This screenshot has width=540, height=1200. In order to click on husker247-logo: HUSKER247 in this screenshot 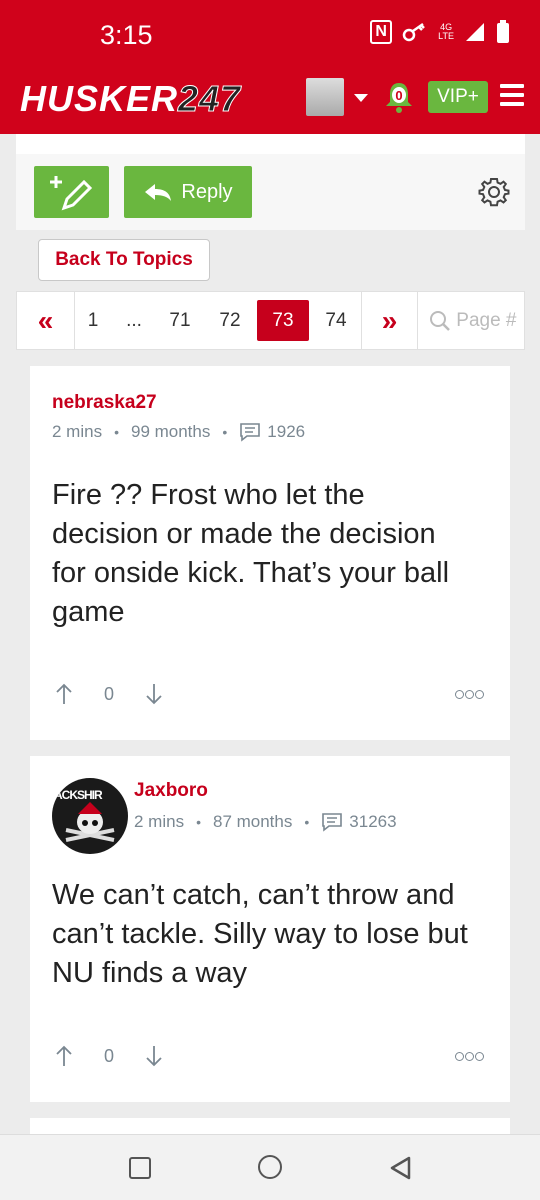, I will do `click(130, 99)`.